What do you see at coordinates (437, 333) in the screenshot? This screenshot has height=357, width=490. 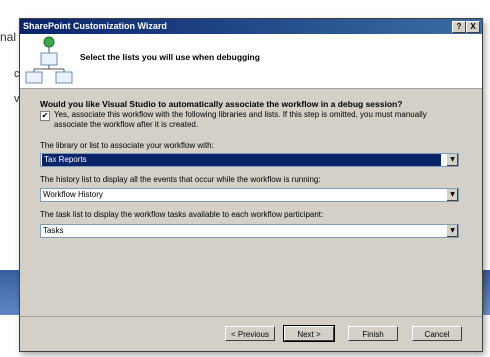 I see `cancel-button: Cancel` at bounding box center [437, 333].